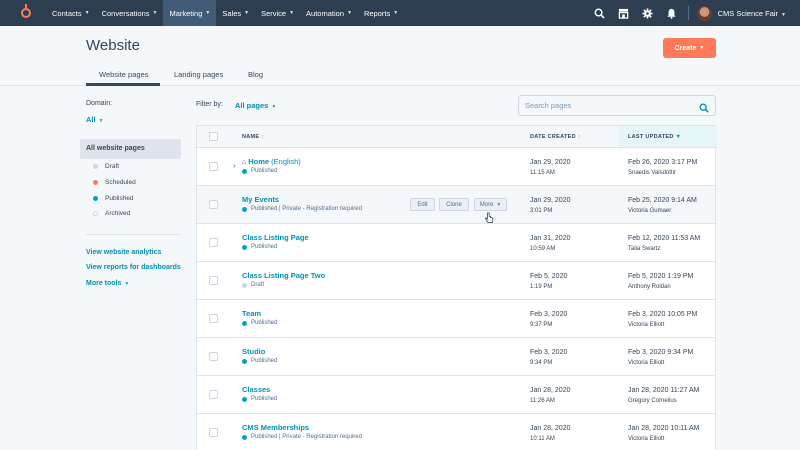  What do you see at coordinates (550, 200) in the screenshot?
I see `created-date: Jan 29, 2020` at bounding box center [550, 200].